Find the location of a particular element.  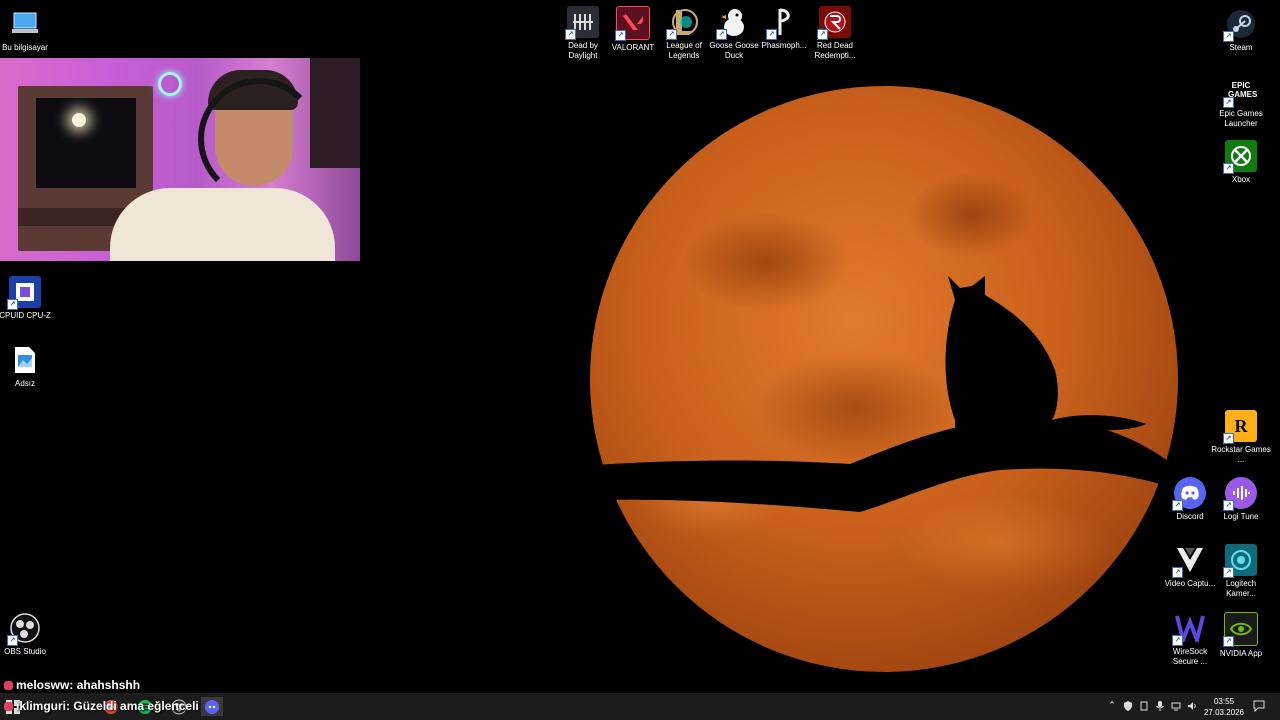

nvidia-icon: ↗ is located at coordinates (1240, 629).